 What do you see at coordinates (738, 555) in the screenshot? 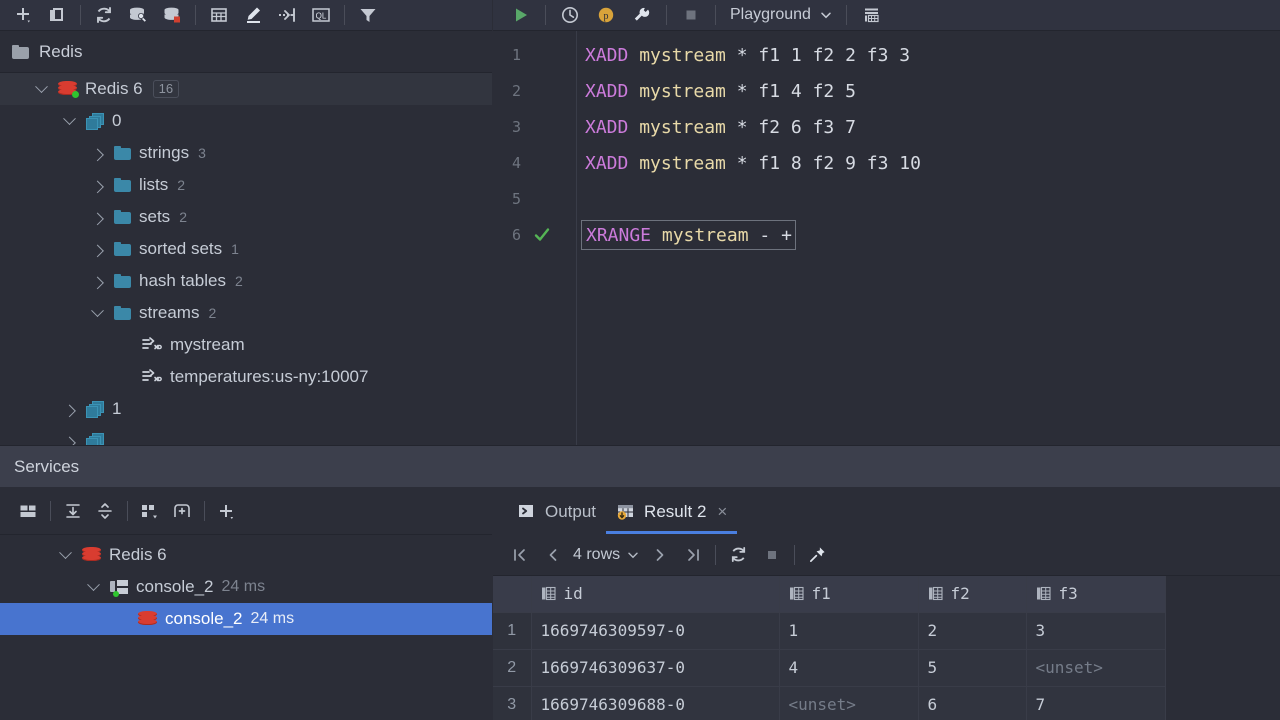
I see `reload-page-button` at bounding box center [738, 555].